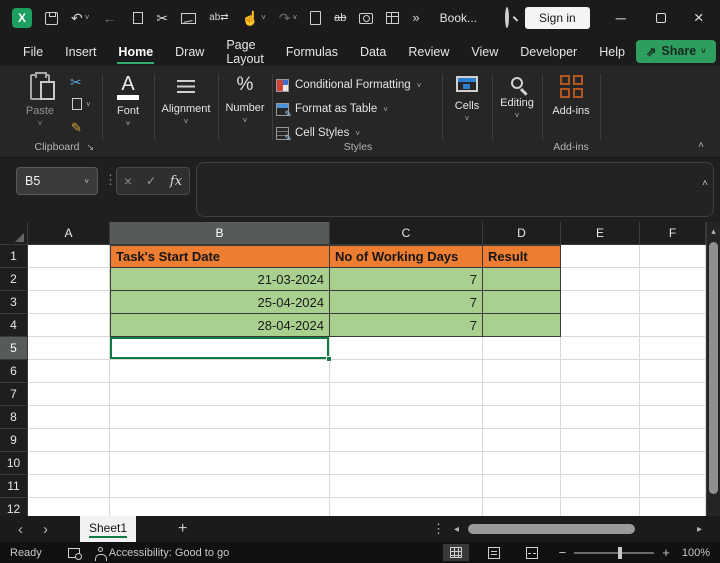  What do you see at coordinates (406, 394) in the screenshot?
I see `cell-c7` at bounding box center [406, 394].